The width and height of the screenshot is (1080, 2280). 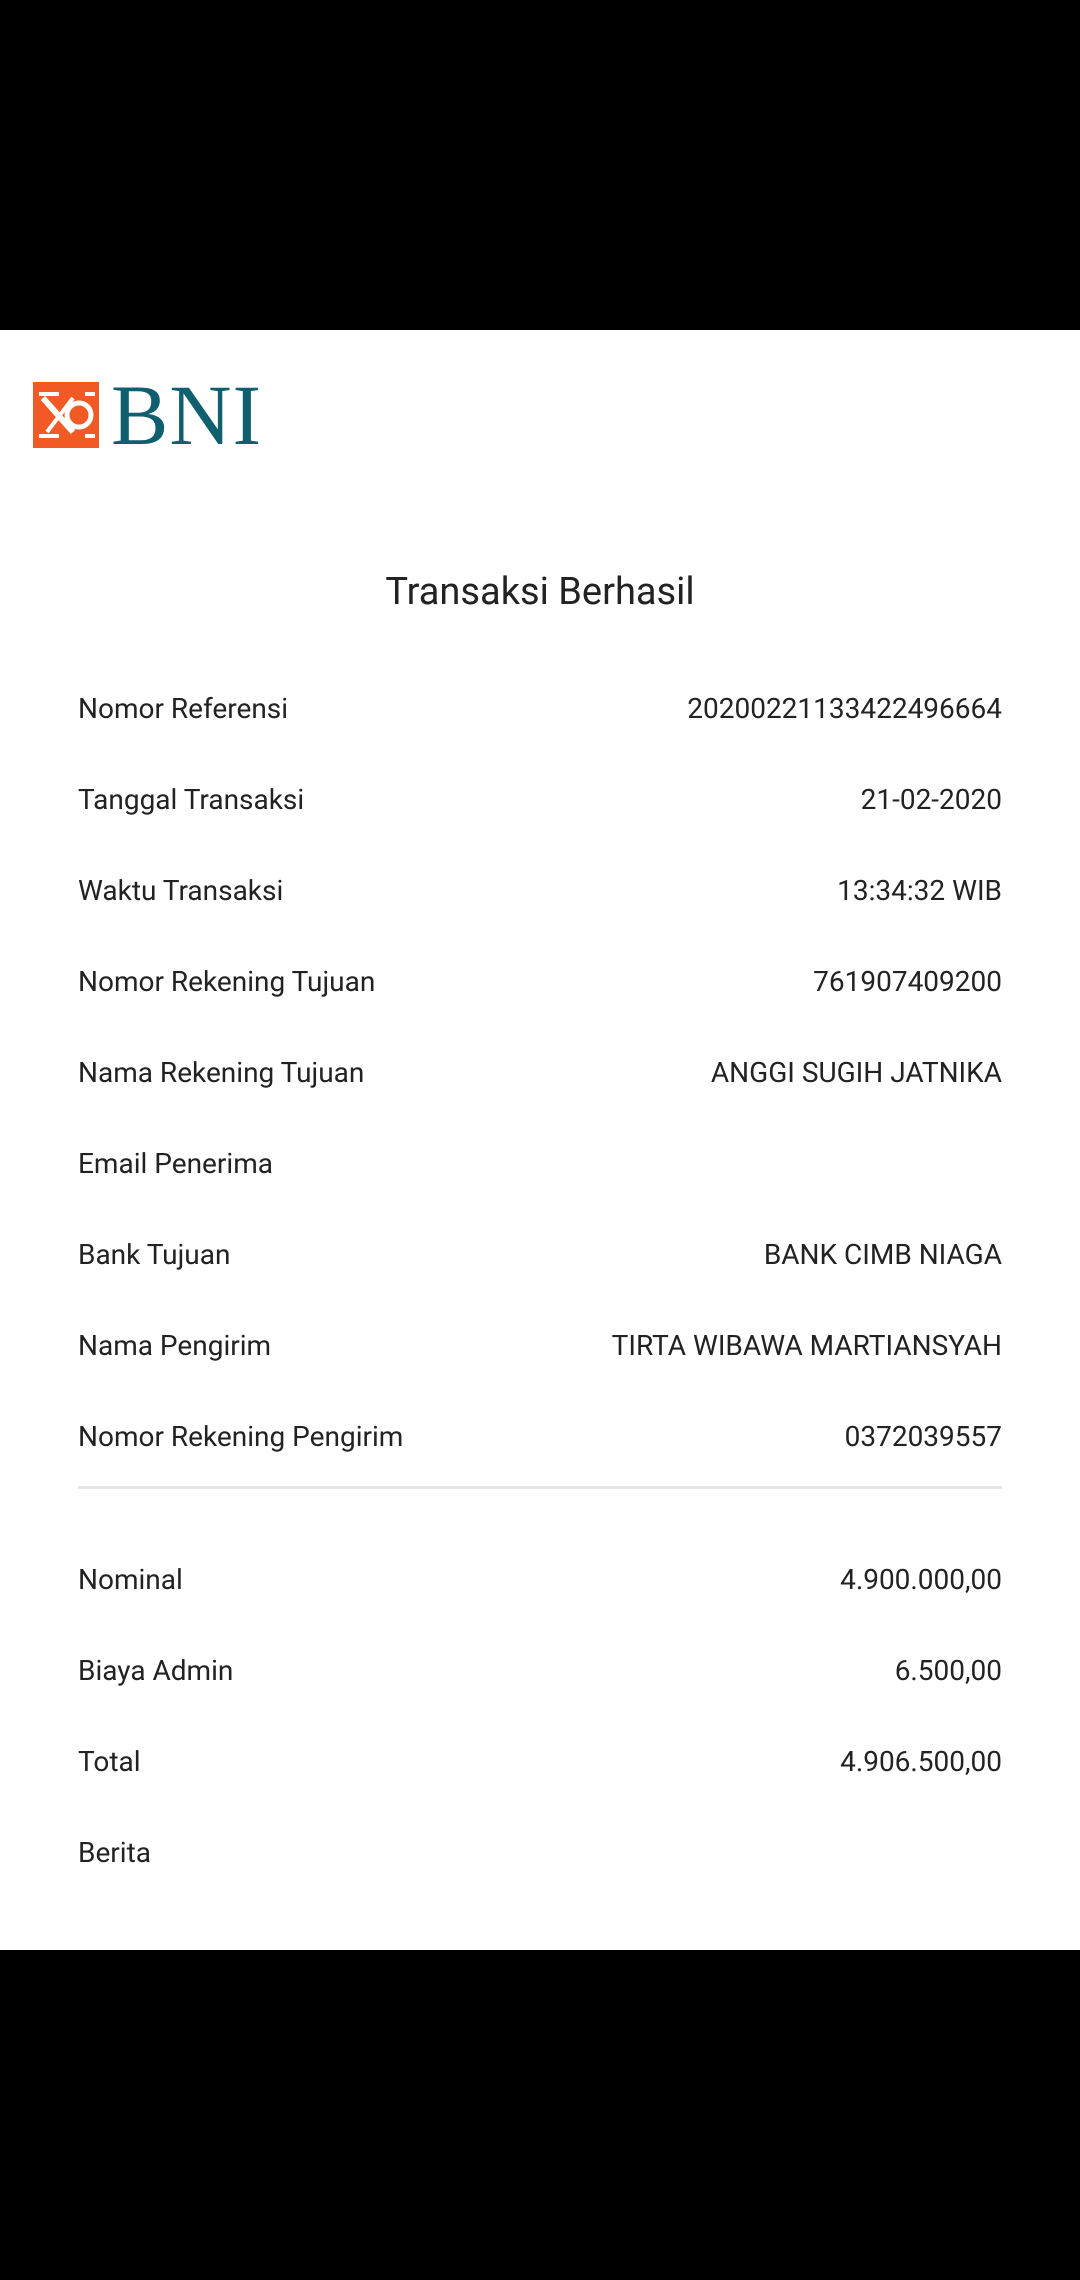 What do you see at coordinates (931, 799) in the screenshot?
I see `detail-value: 21-02-2020` at bounding box center [931, 799].